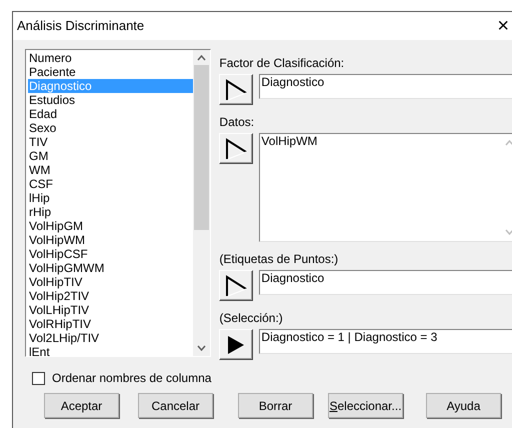 Image resolution: width=512 pixels, height=428 pixels. I want to click on play-icon, so click(236, 344).